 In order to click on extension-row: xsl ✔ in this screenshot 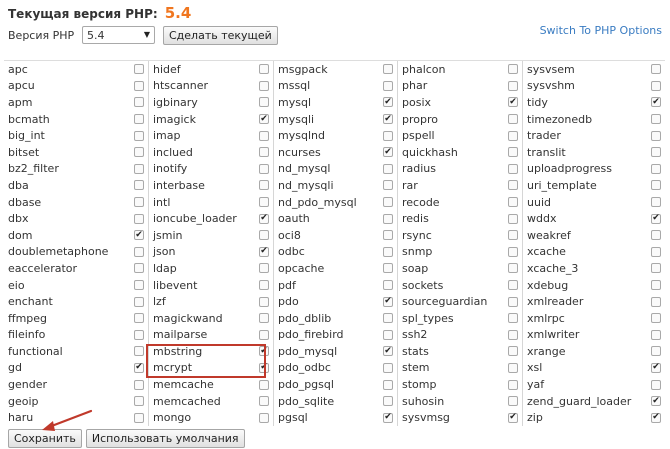, I will do `click(594, 368)`.